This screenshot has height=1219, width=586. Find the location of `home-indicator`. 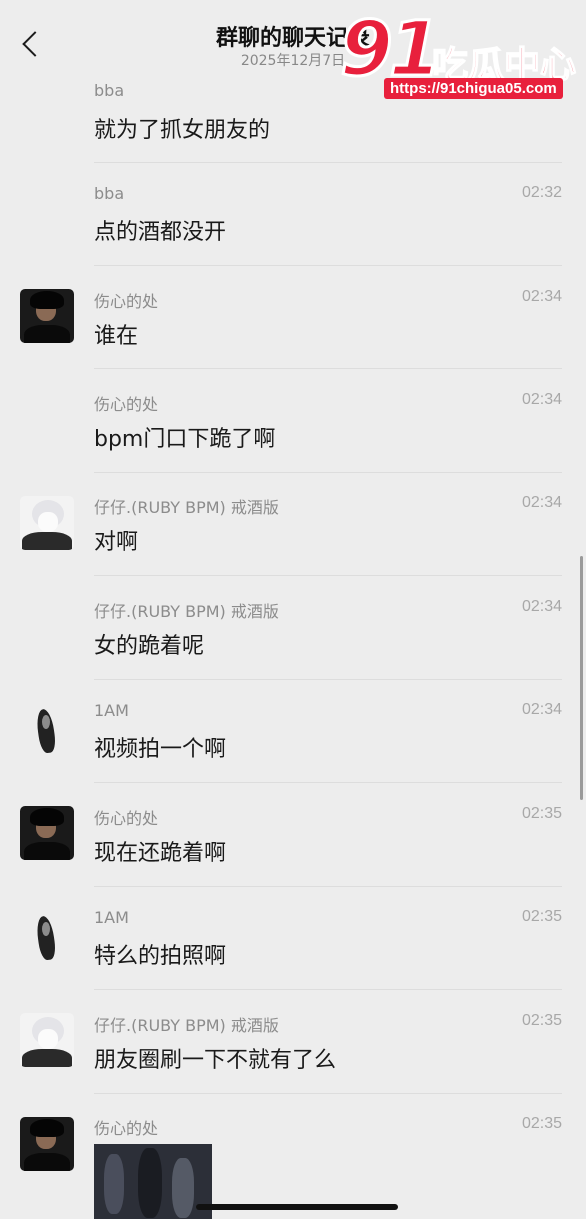

home-indicator is located at coordinates (297, 1207).